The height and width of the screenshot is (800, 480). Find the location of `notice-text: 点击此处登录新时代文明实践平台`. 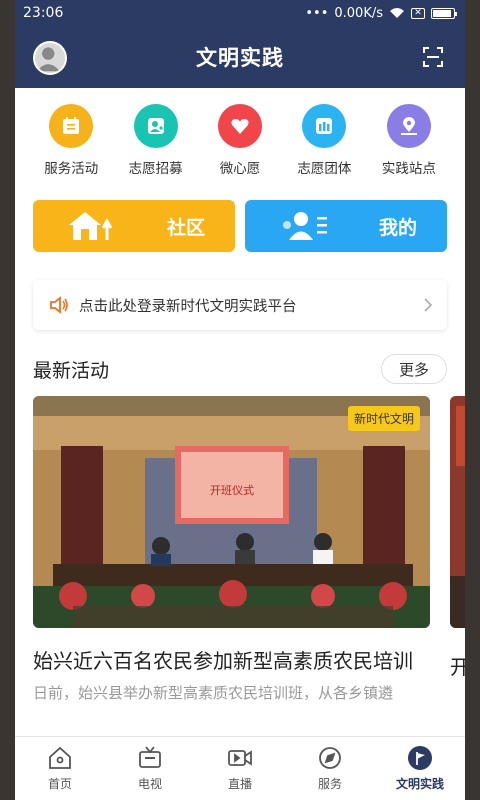

notice-text: 点击此处登录新时代文明实践平台 is located at coordinates (188, 306).